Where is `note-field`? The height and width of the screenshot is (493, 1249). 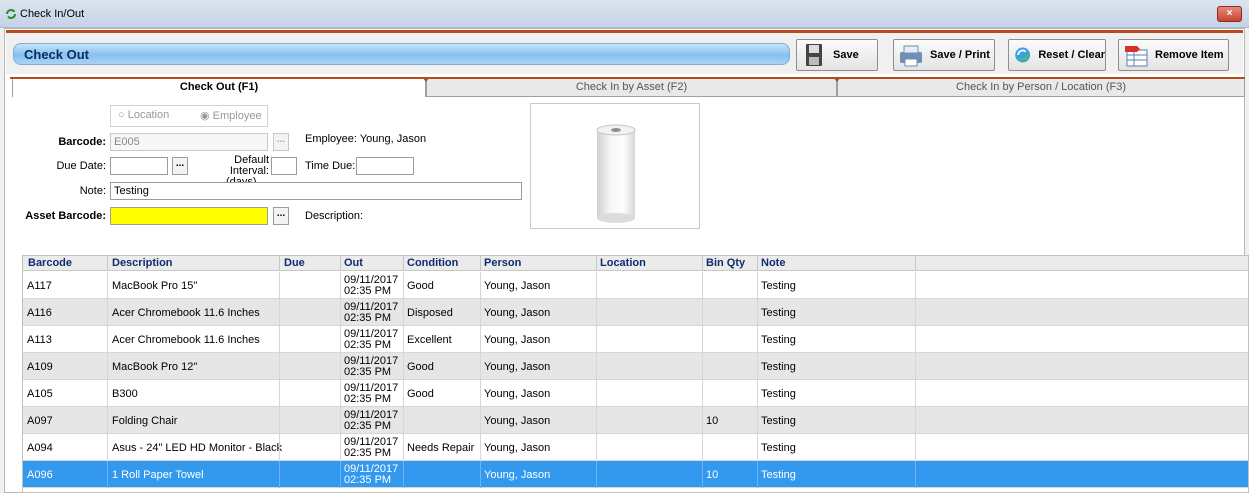
note-field is located at coordinates (316, 191).